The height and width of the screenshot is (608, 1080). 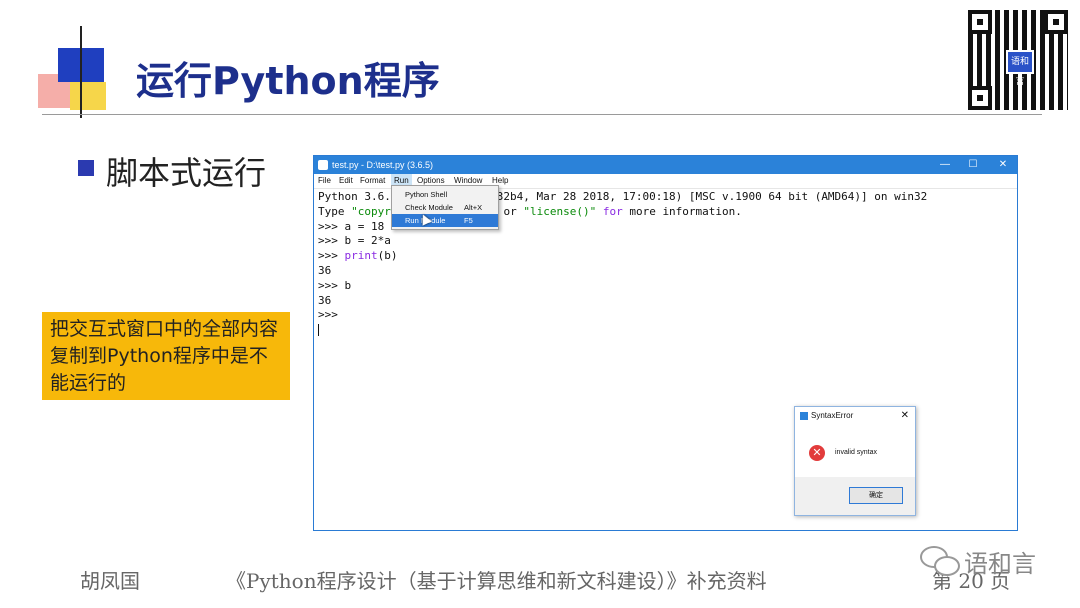 What do you see at coordinates (1000, 564) in the screenshot?
I see `wechat-account-name: 语和言` at bounding box center [1000, 564].